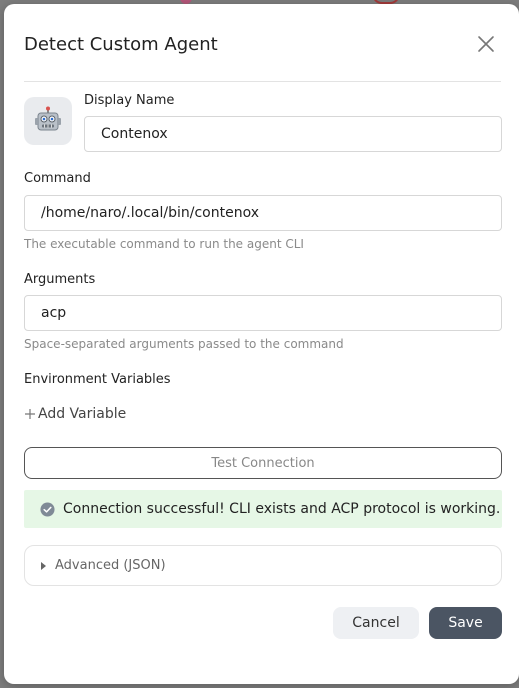 The height and width of the screenshot is (688, 519). Describe the element at coordinates (47, 509) in the screenshot. I see `check-circle-icon` at that location.